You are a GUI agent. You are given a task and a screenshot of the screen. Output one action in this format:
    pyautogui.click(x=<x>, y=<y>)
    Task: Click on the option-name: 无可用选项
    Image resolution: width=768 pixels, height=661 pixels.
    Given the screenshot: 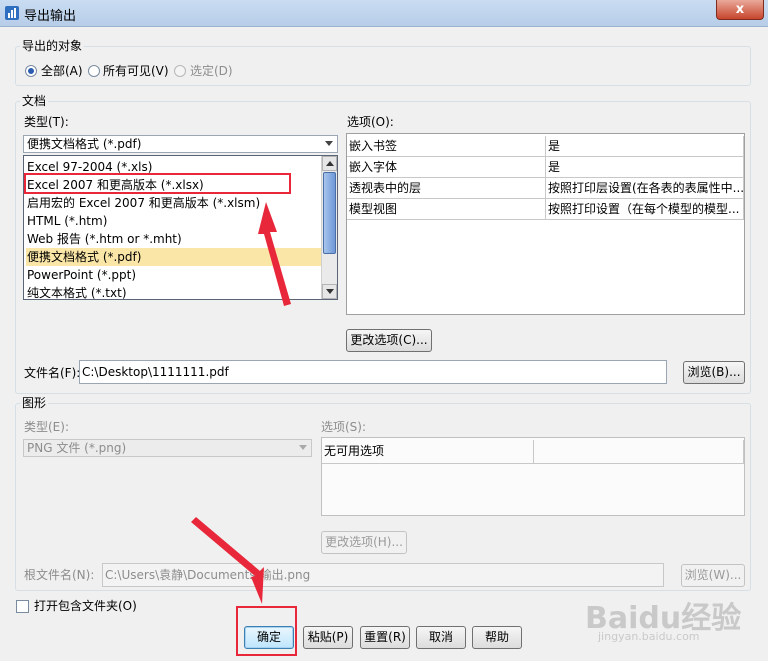 What is the action you would take?
    pyautogui.click(x=428, y=452)
    